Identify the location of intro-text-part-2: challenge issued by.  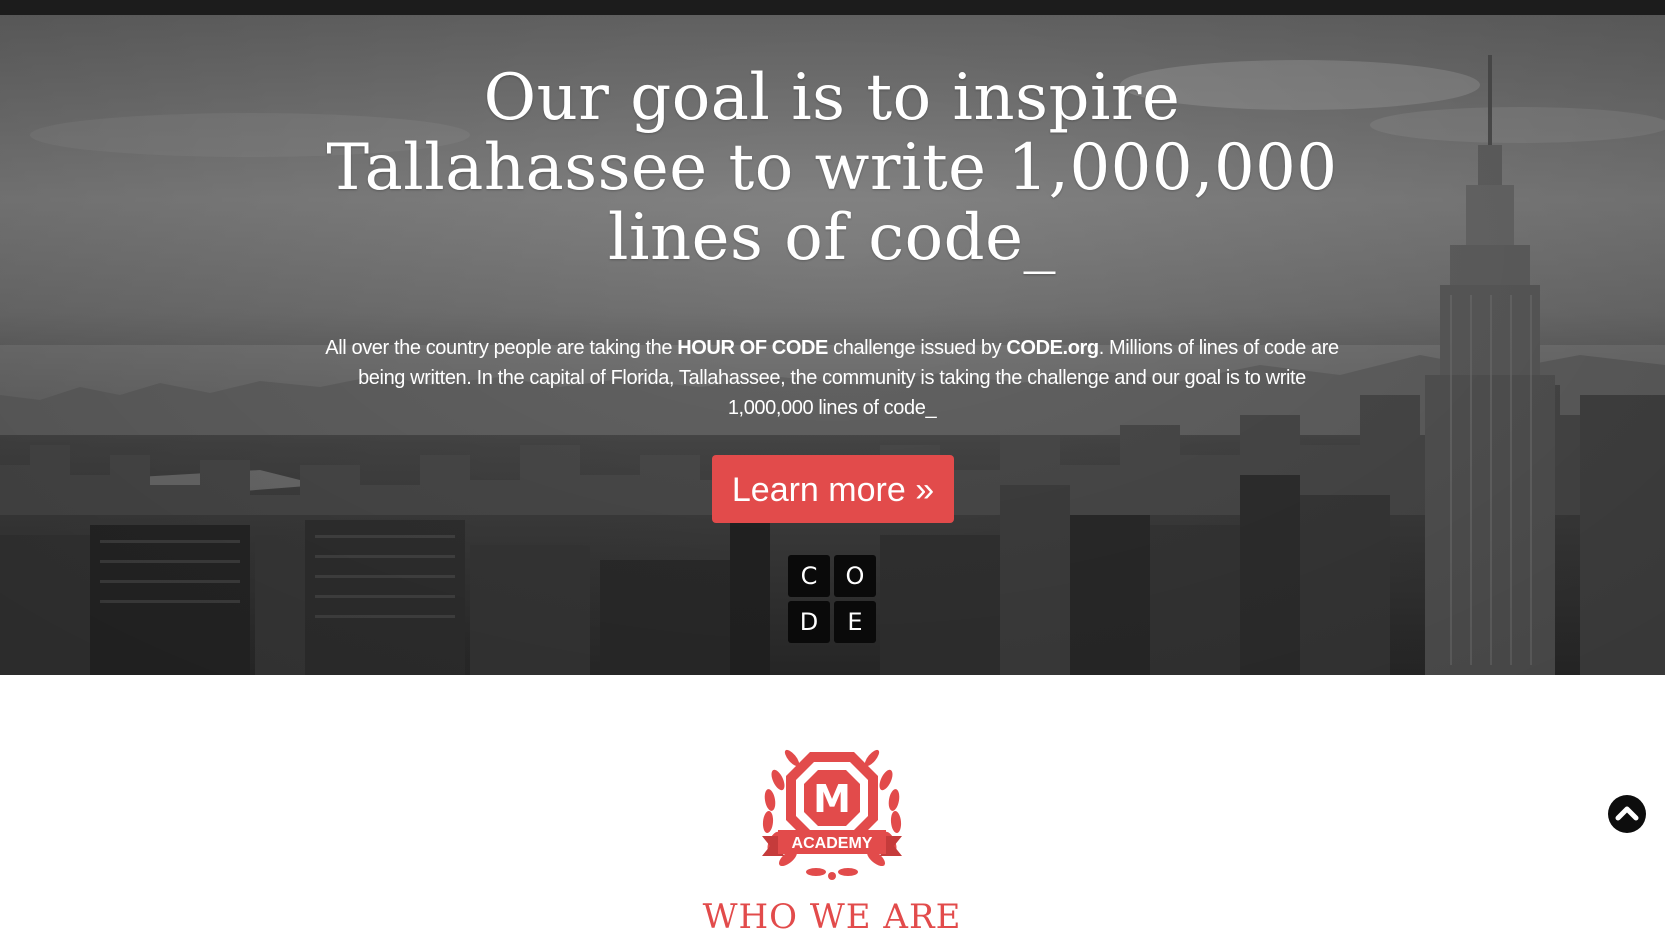
(917, 348).